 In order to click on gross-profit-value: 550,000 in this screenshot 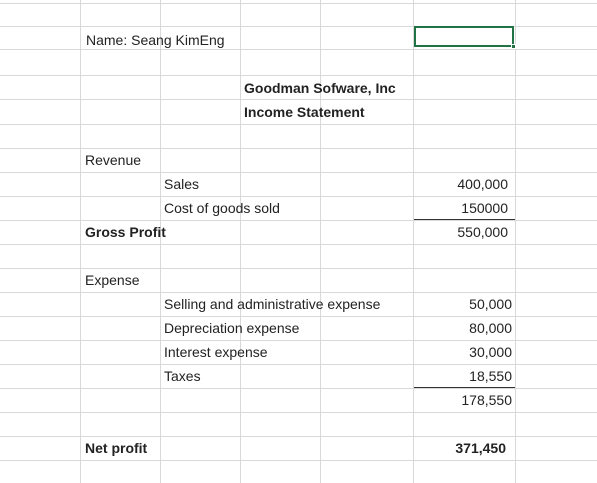, I will do `click(464, 232)`.